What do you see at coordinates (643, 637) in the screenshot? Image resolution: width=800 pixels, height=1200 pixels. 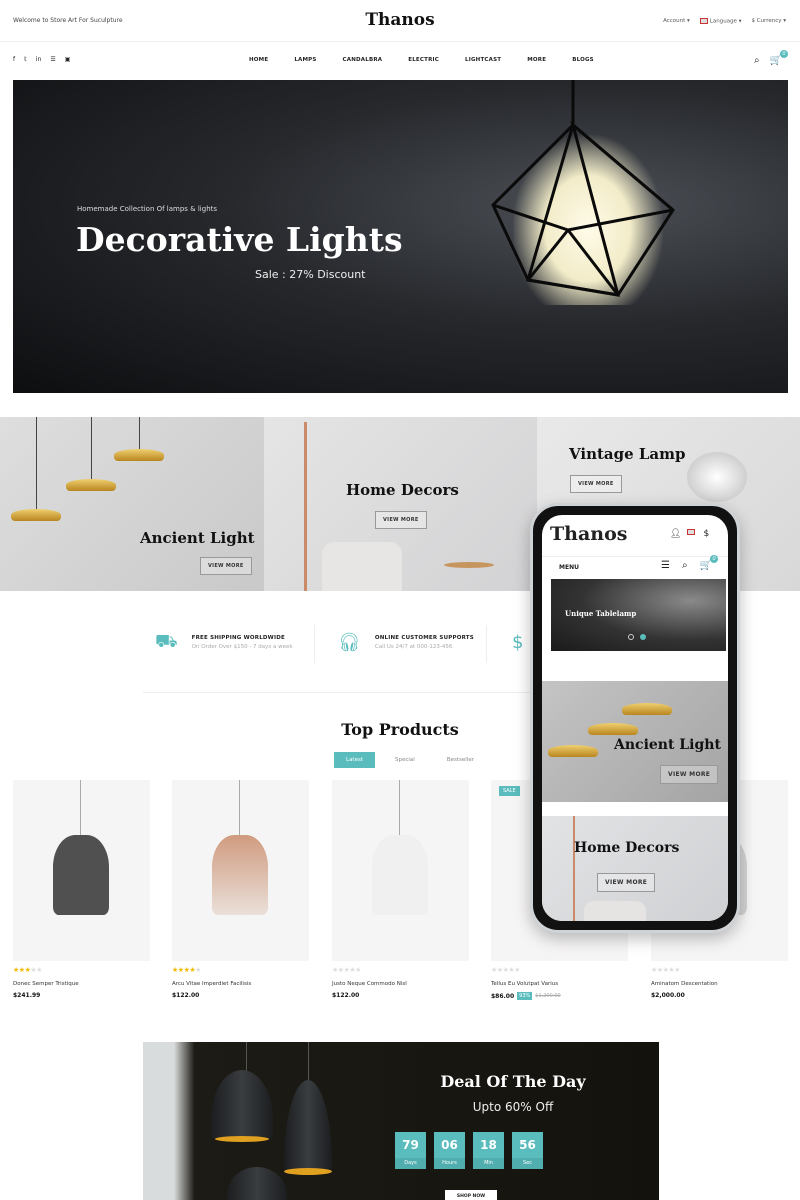 I see `slider-dot-active` at bounding box center [643, 637].